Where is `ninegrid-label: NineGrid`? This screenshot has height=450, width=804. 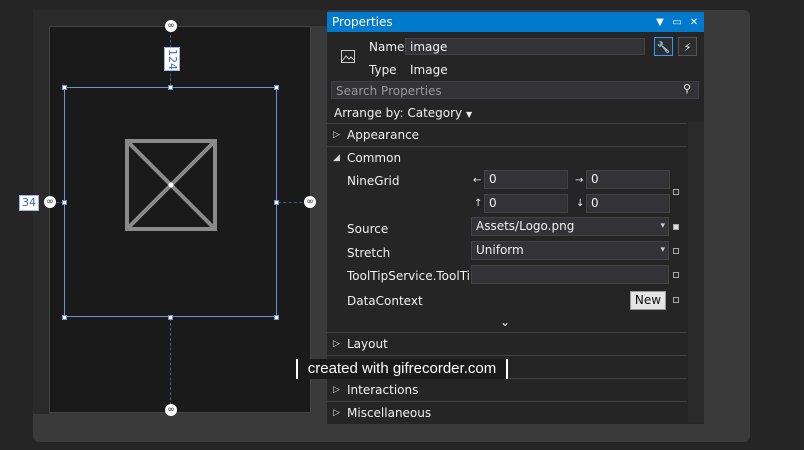
ninegrid-label: NineGrid is located at coordinates (373, 181).